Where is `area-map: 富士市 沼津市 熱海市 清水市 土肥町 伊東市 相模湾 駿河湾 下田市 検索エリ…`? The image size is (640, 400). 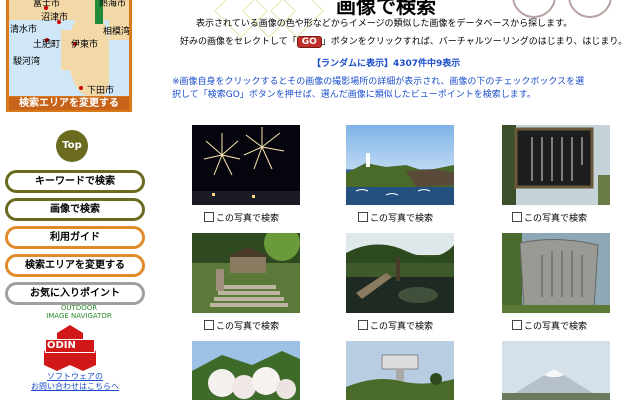
area-map: 富士市 沼津市 熱海市 清水市 土肥町 伊東市 相模湾 駿河湾 下田市 検索エリ… is located at coordinates (69, 56).